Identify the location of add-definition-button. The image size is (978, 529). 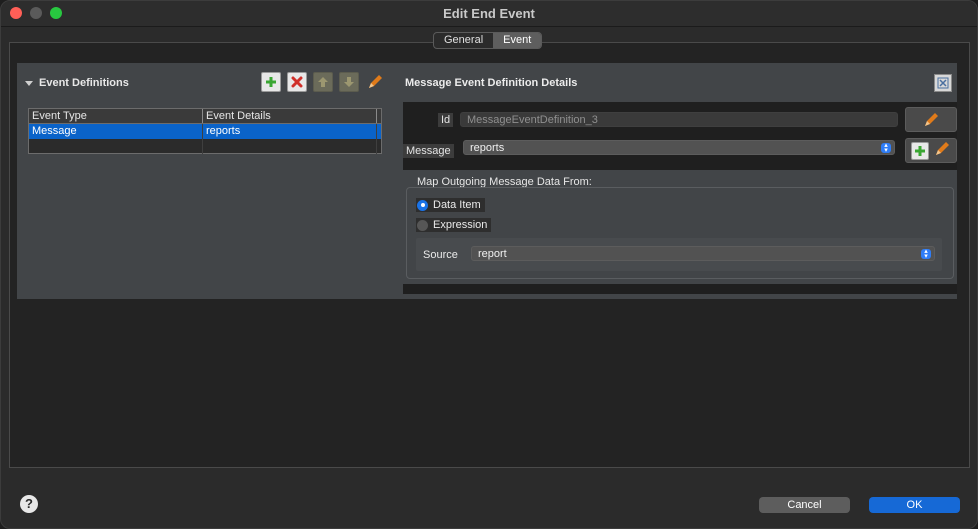
(271, 82).